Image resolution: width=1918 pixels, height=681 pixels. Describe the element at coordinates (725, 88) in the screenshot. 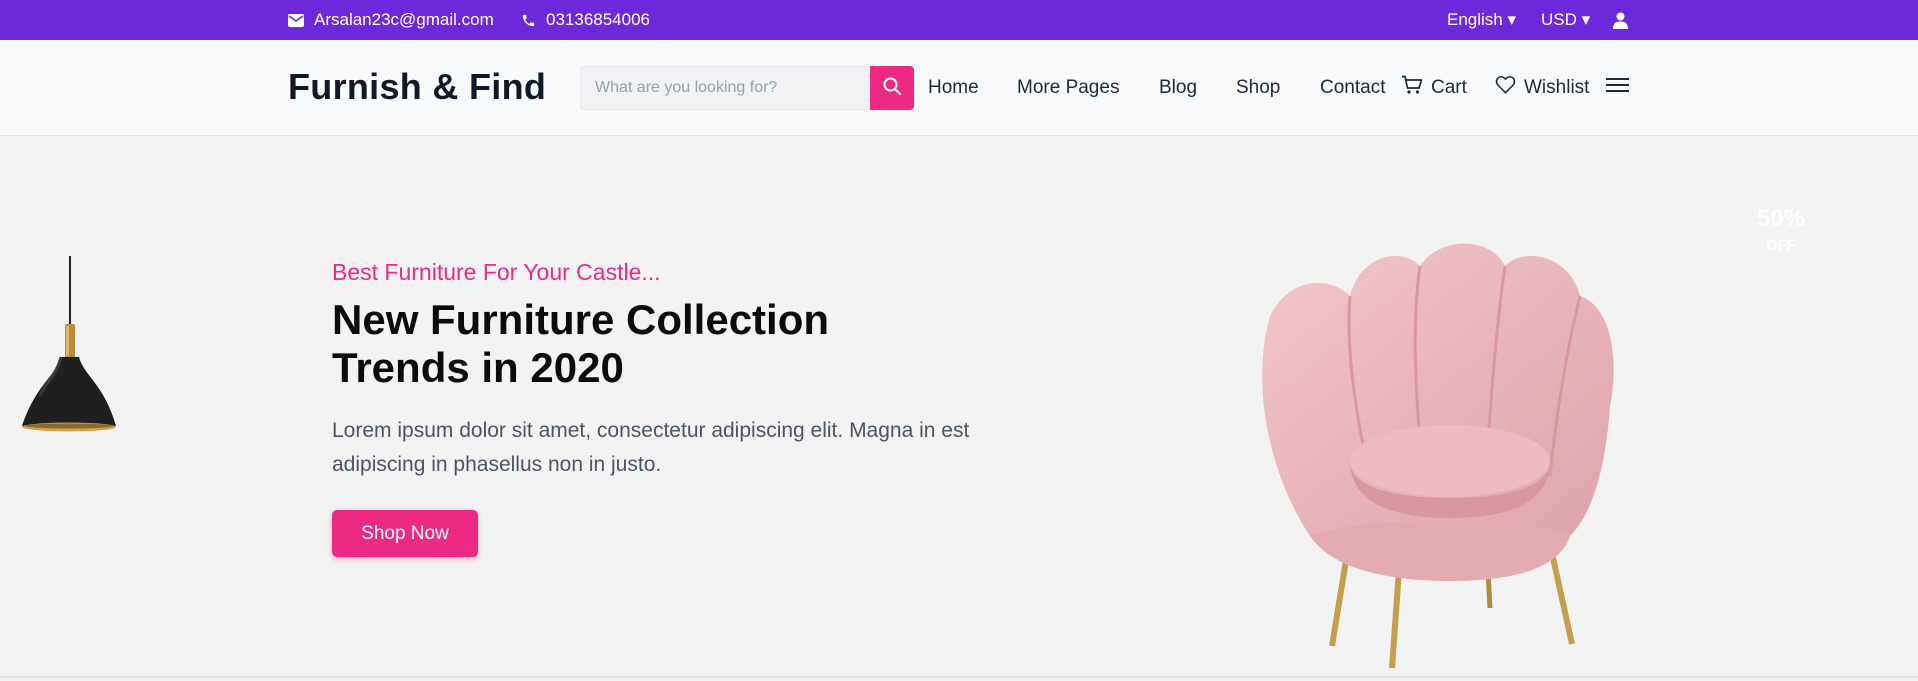

I see `search-input` at that location.